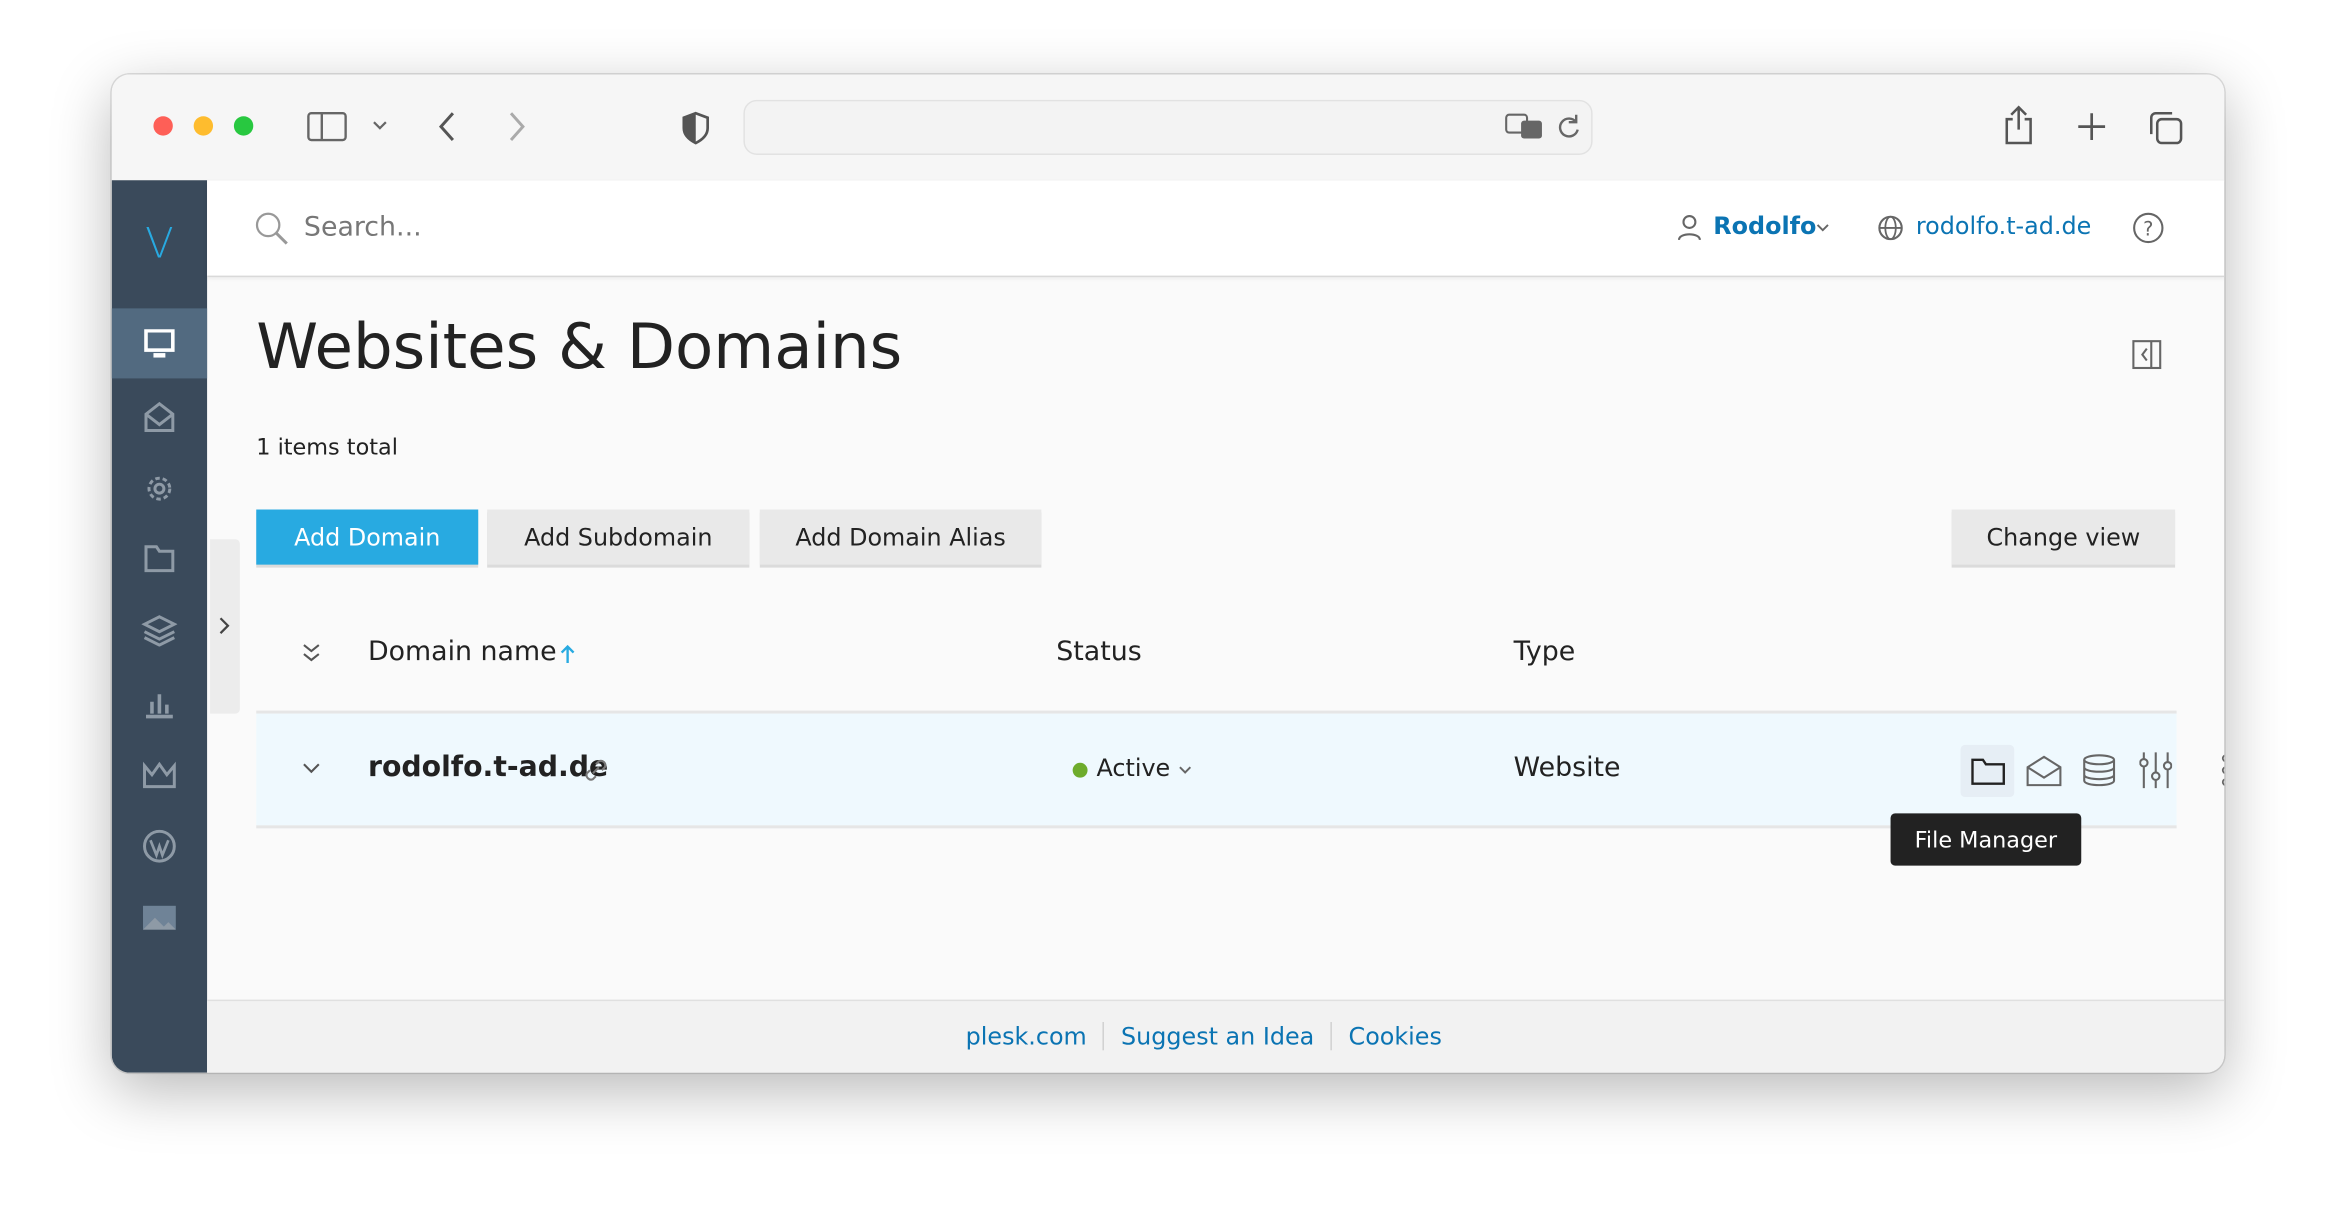 The width and height of the screenshot is (2336, 1222). I want to click on sidebar-icon, so click(328, 127).